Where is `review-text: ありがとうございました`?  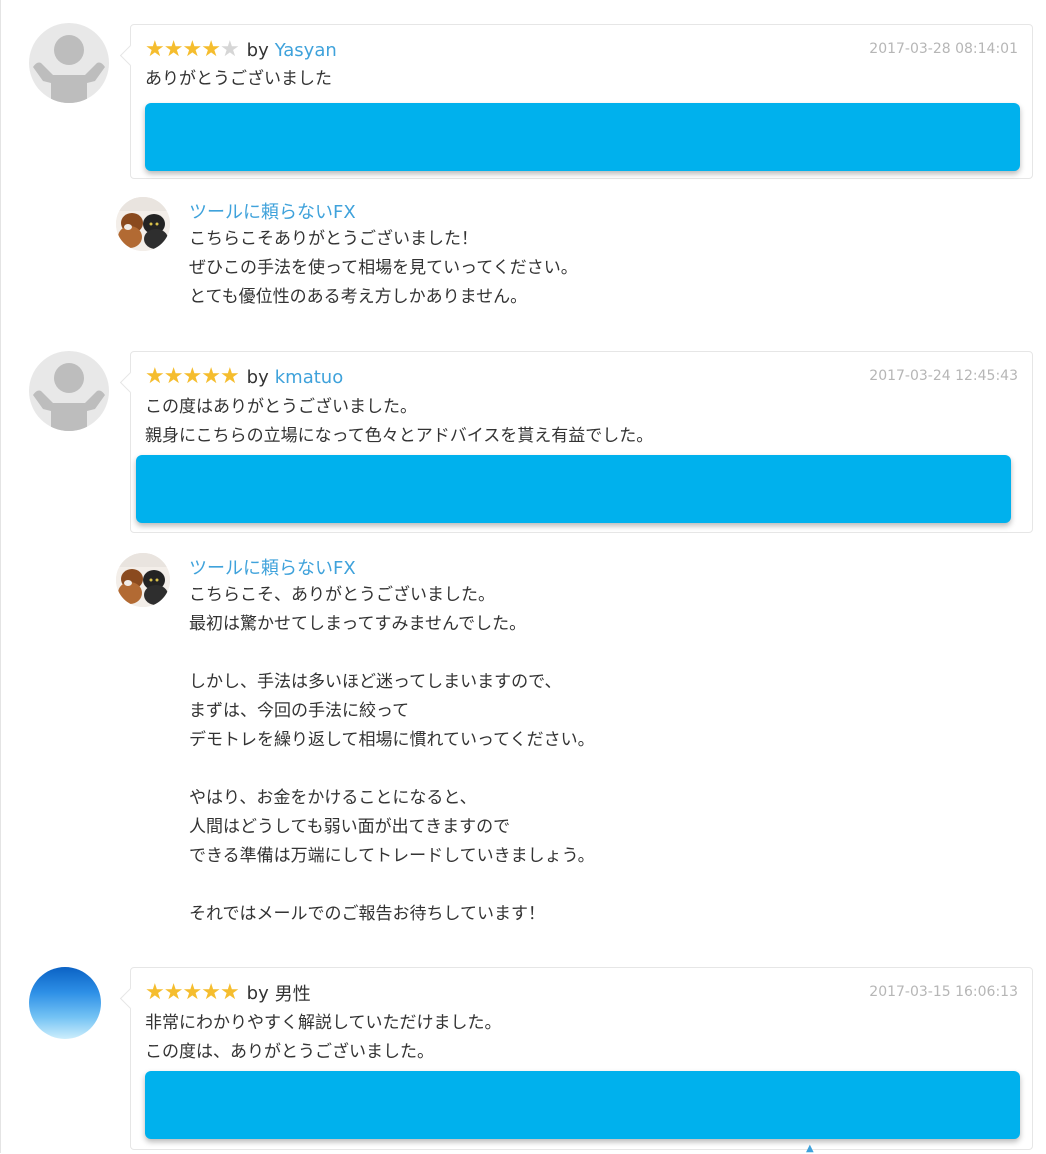 review-text: ありがとうございました is located at coordinates (238, 79).